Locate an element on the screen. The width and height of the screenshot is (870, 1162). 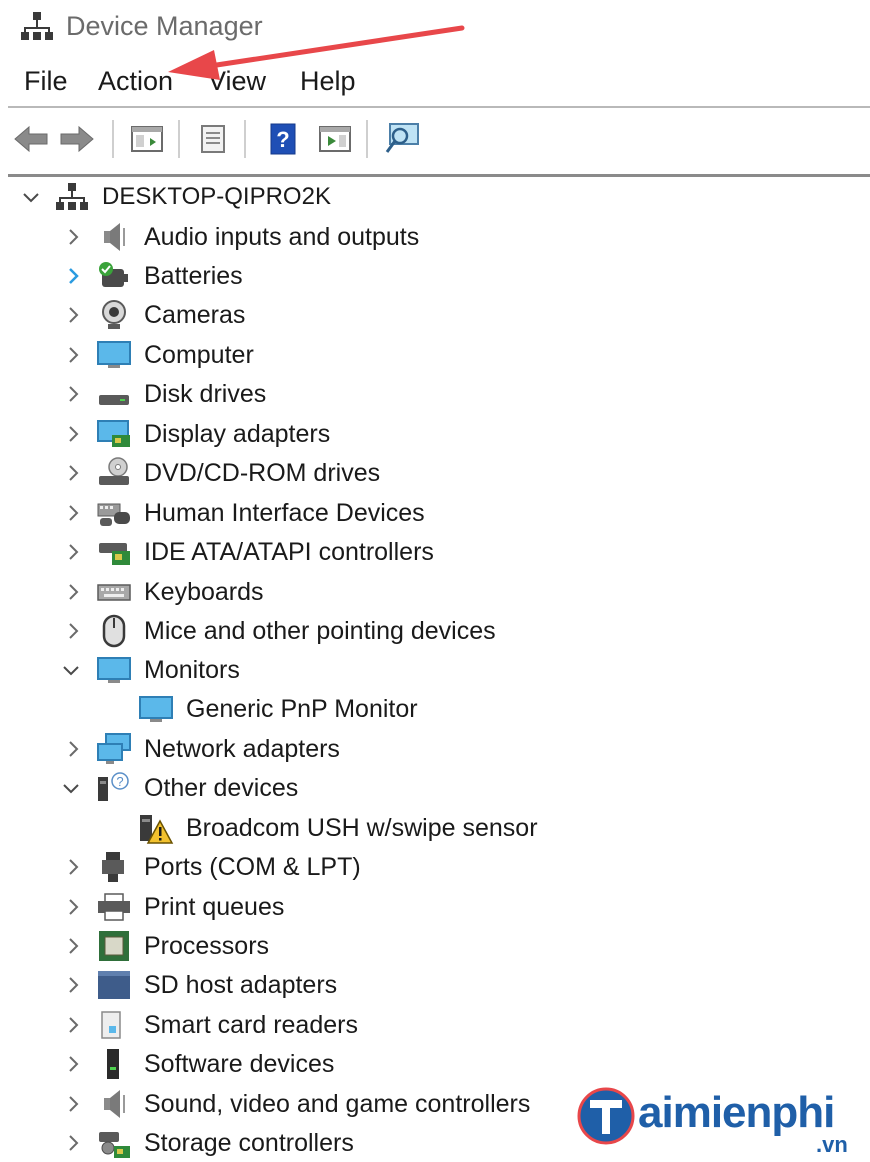
properties-button is located at coordinates (213, 139).